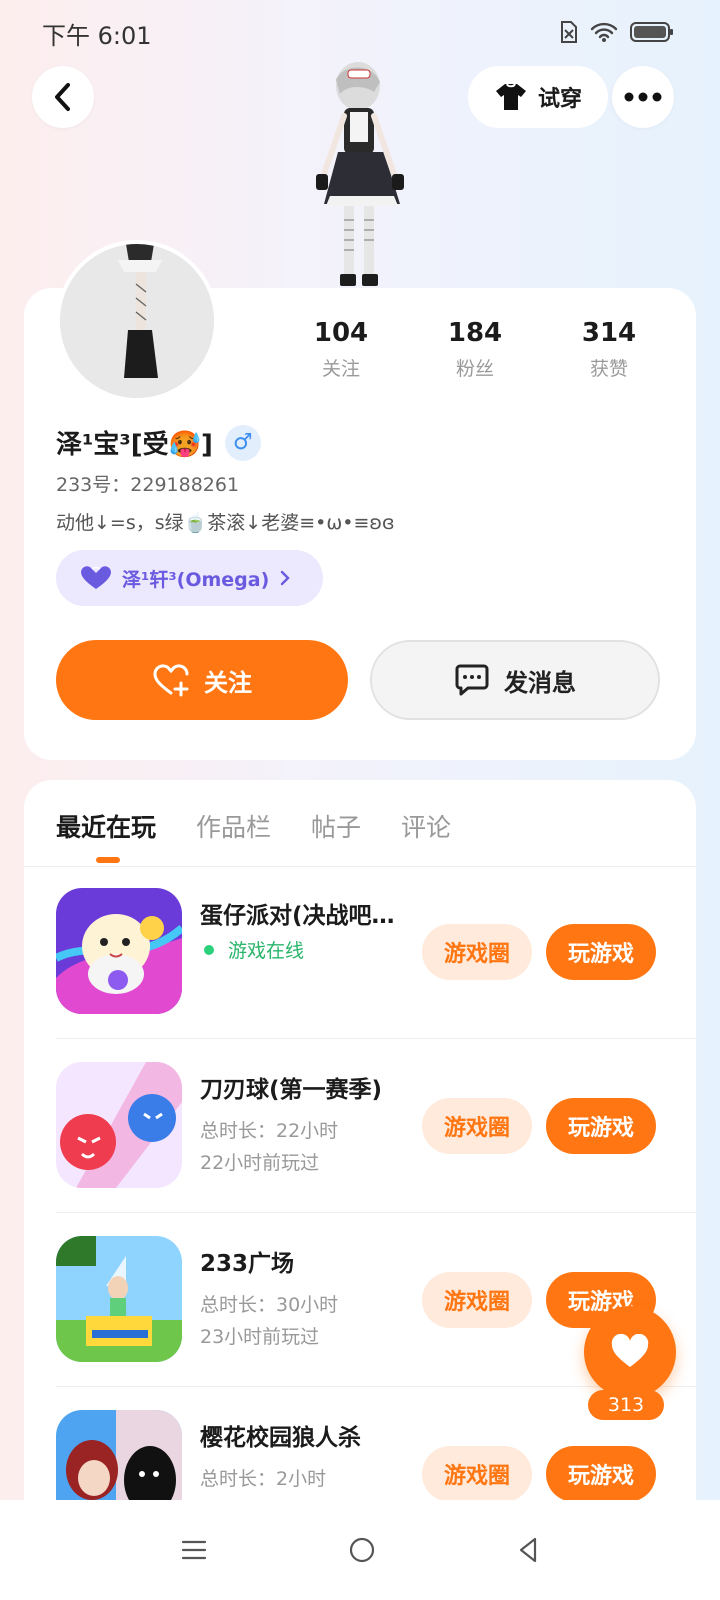 The height and width of the screenshot is (1600, 720). I want to click on game-title: 刀刃球(第一赛季), so click(291, 1090).